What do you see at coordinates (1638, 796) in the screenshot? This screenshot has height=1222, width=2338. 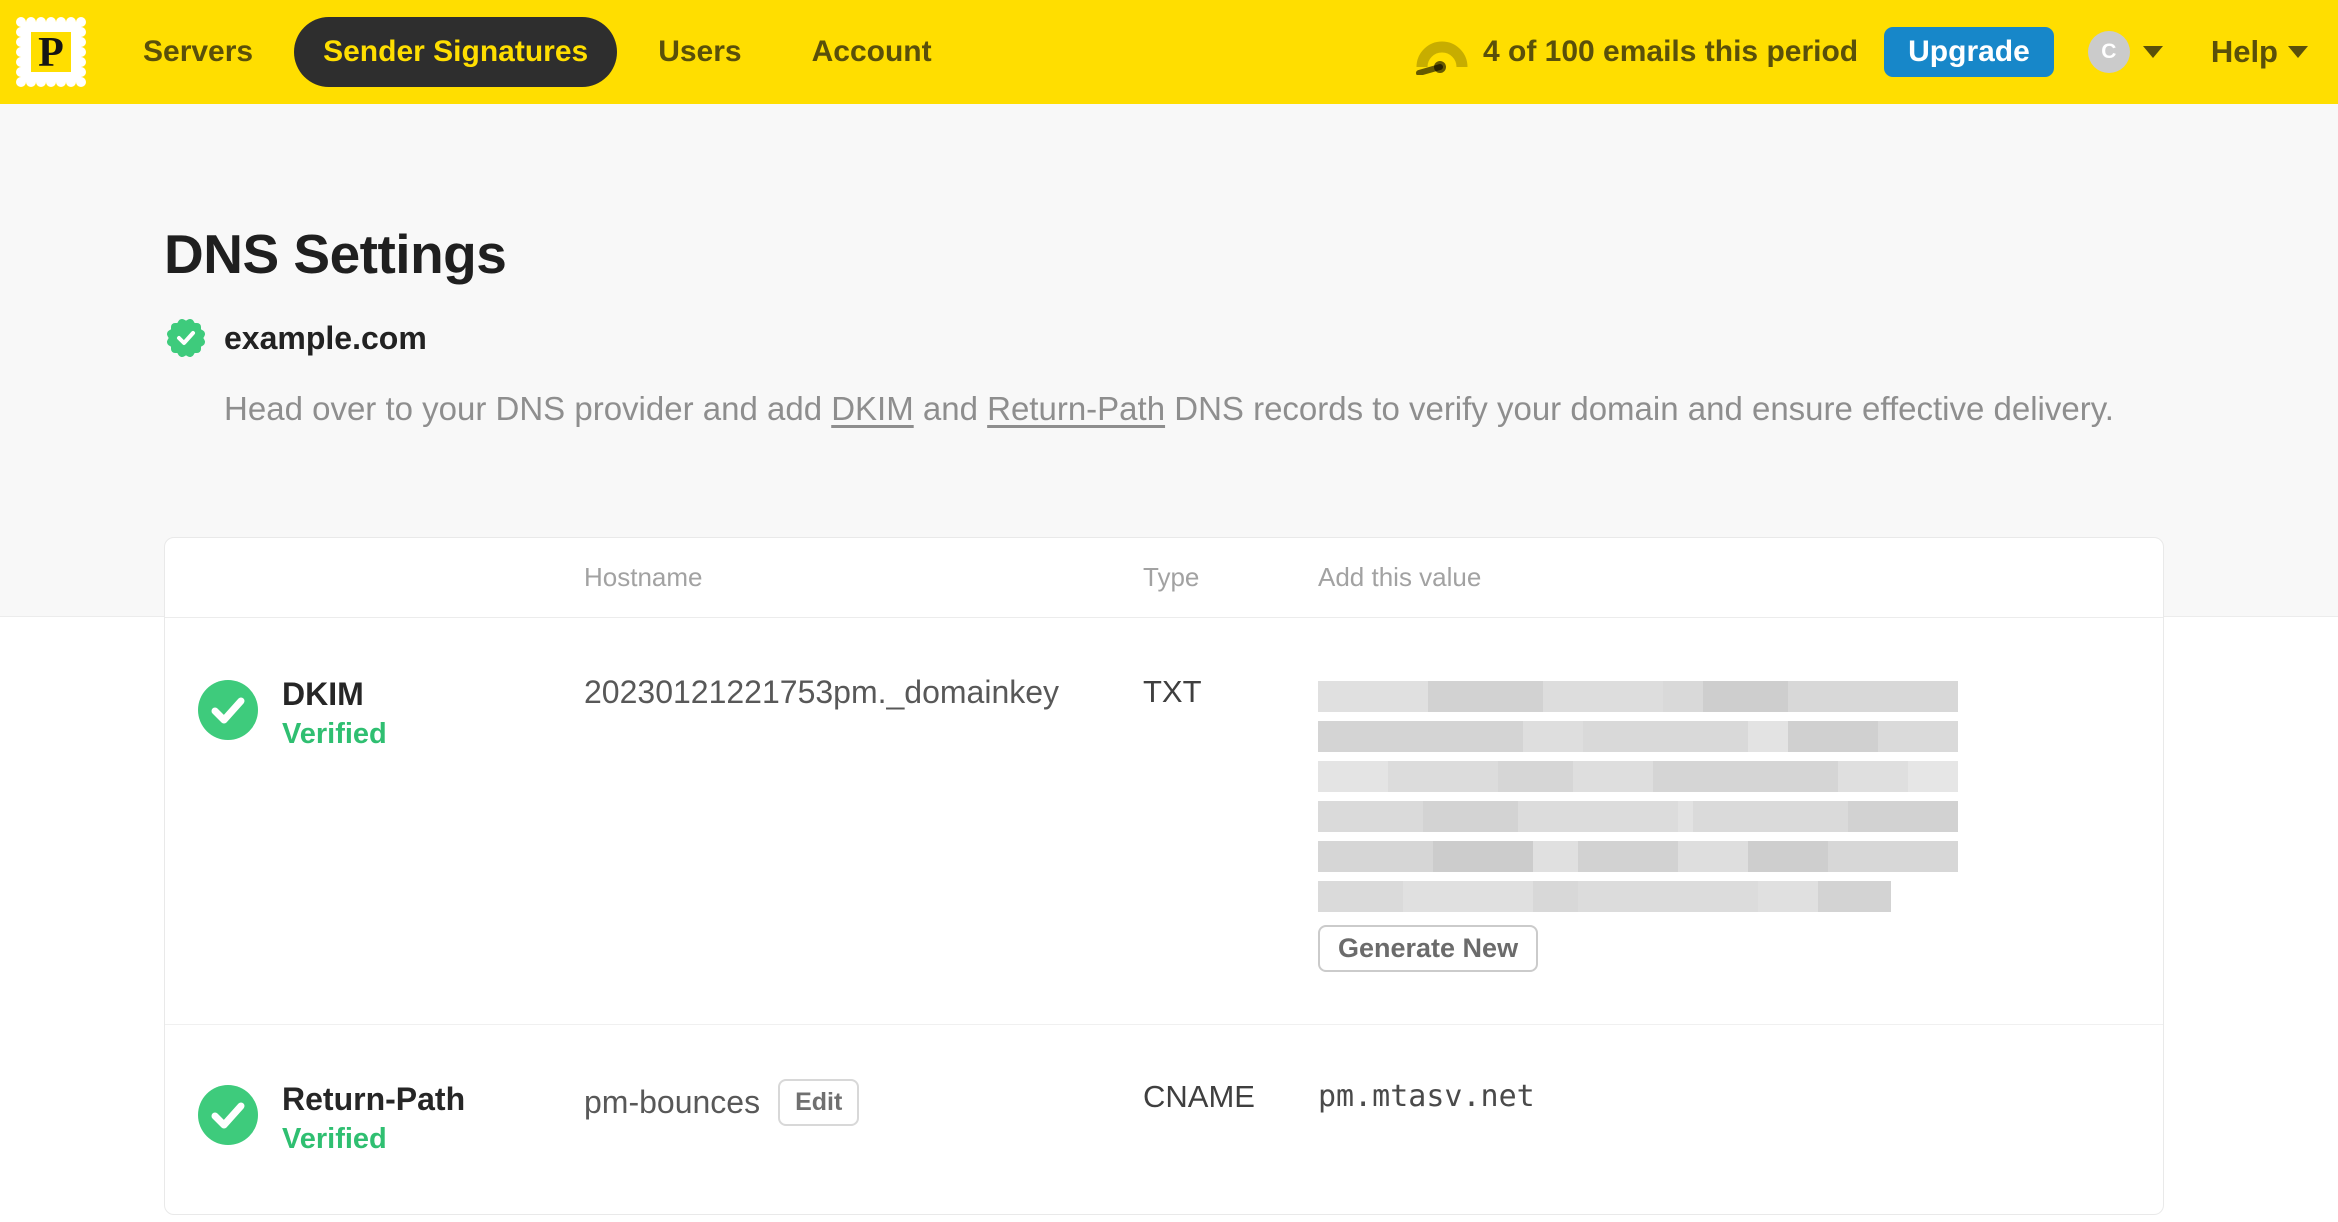 I see `redacted-dkim-value` at bounding box center [1638, 796].